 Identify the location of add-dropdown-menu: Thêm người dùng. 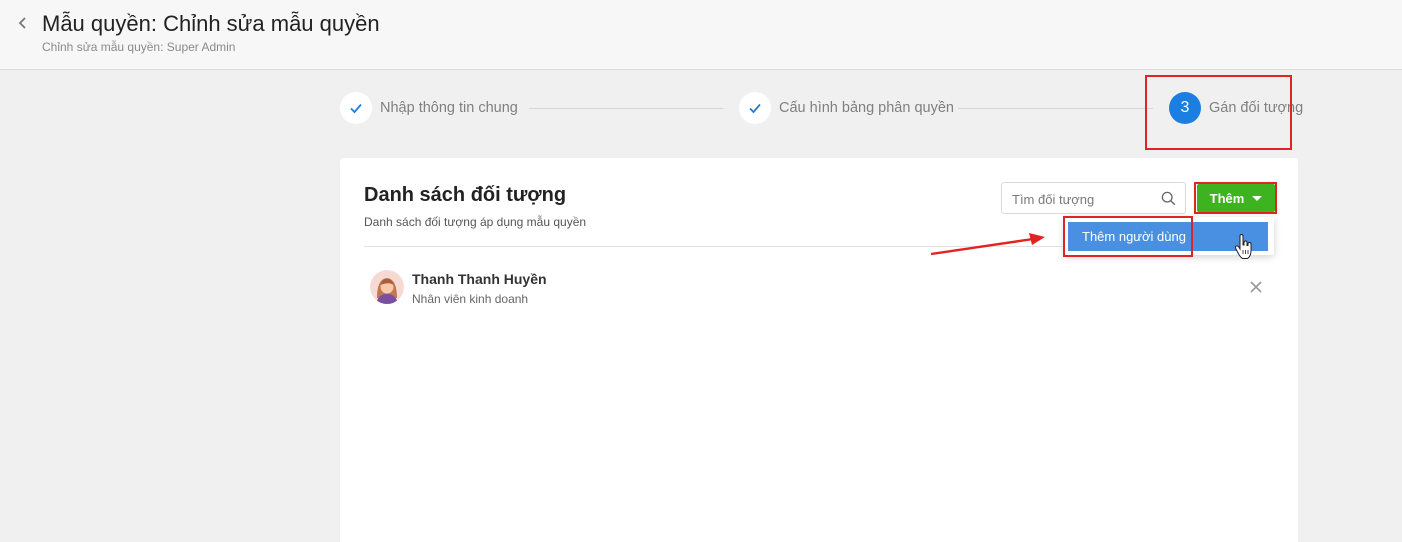
(1169, 236).